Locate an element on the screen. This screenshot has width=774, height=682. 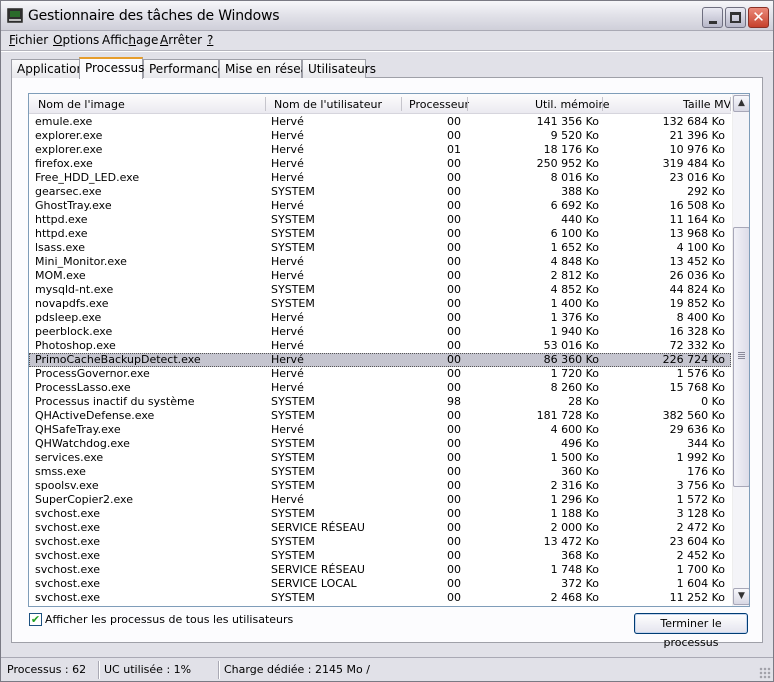
close-button: ✕ is located at coordinates (758, 17).